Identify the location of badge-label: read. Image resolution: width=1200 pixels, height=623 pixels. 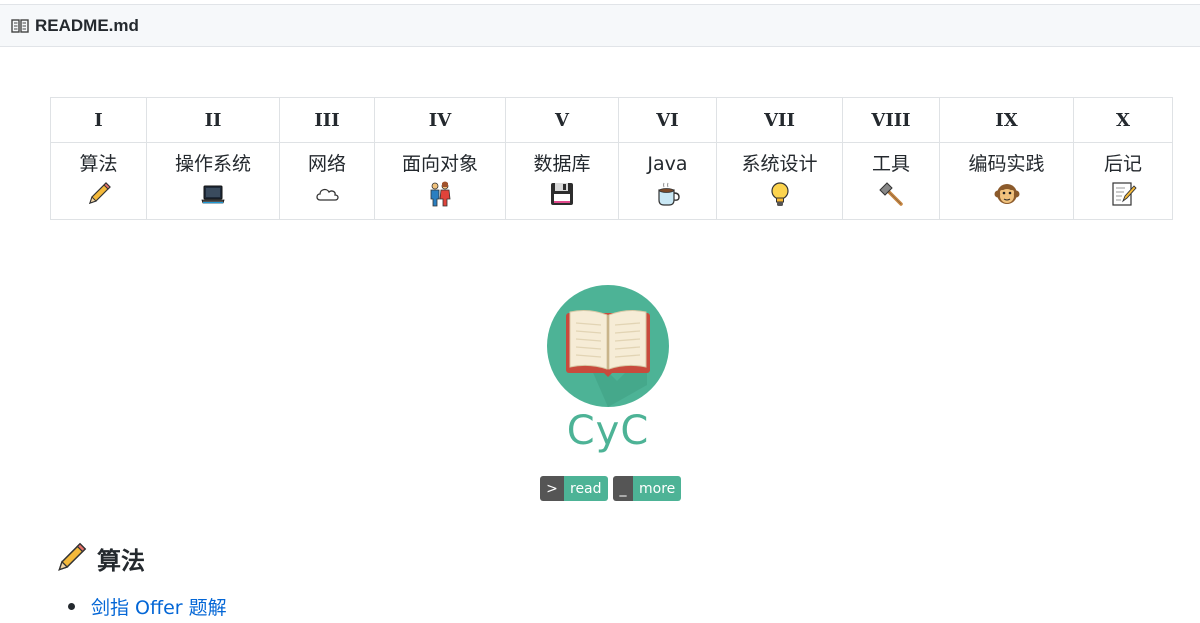
(586, 488).